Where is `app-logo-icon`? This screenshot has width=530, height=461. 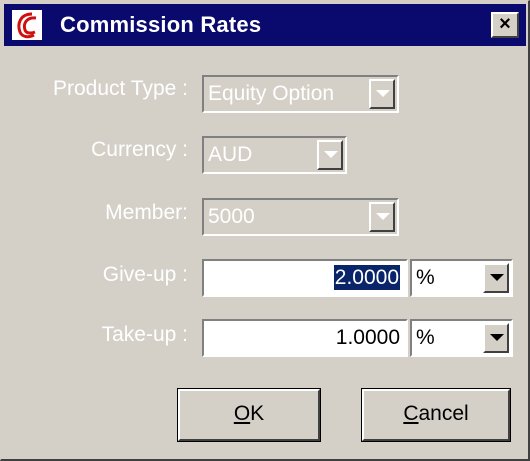
app-logo-icon is located at coordinates (27, 25).